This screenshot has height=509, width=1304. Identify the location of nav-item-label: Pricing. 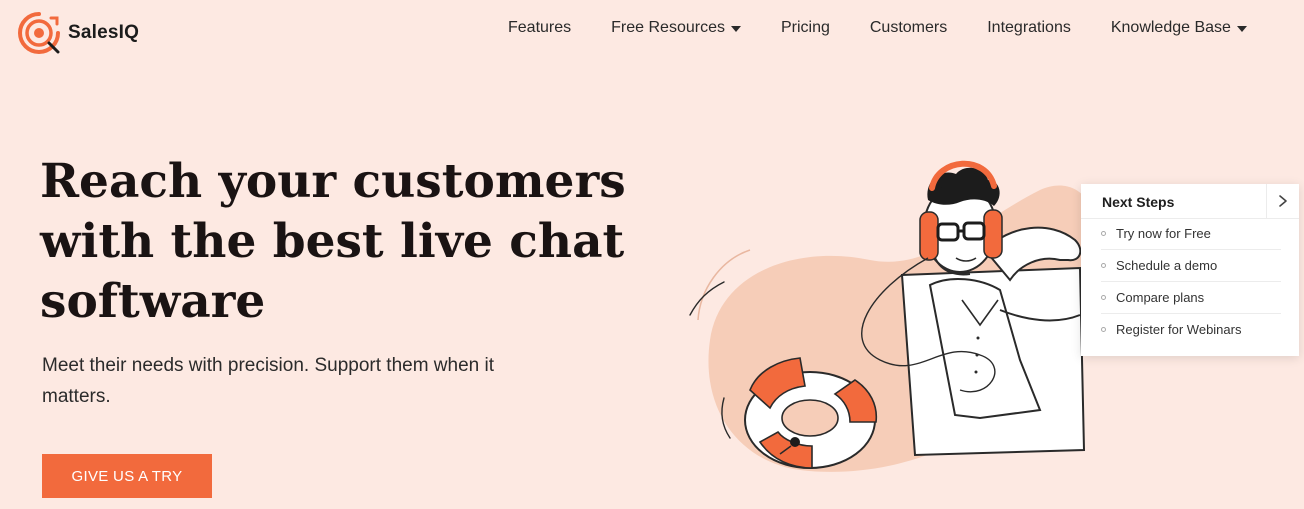
(805, 27).